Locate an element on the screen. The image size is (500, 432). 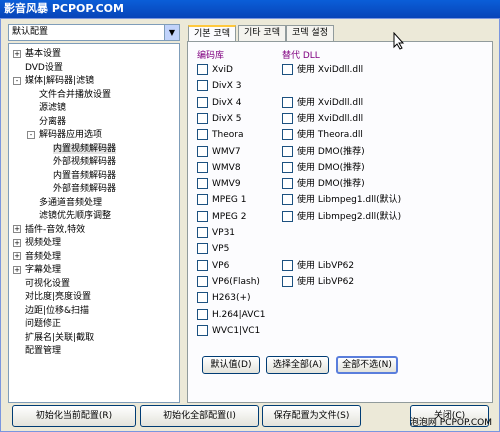
save-config-button: 保存配置为文件(S) is located at coordinates (311, 416).